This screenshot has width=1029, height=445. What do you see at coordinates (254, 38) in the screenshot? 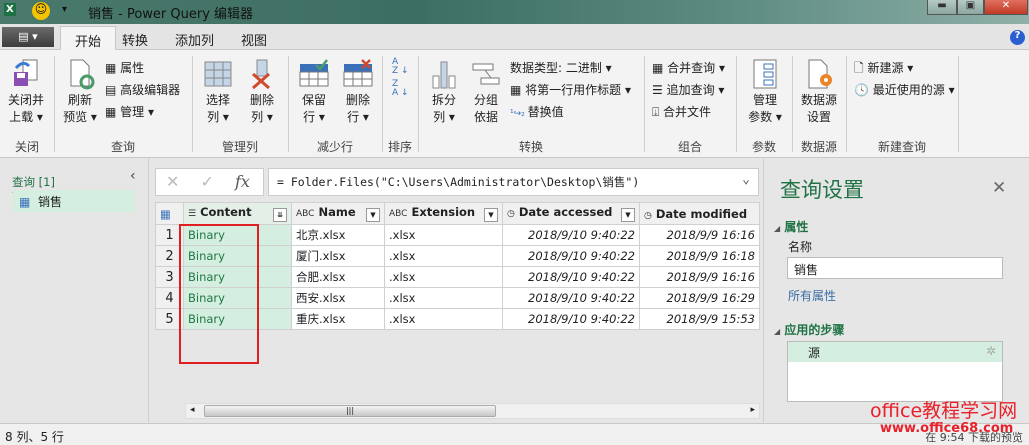
I see `tab-view: 视图` at bounding box center [254, 38].